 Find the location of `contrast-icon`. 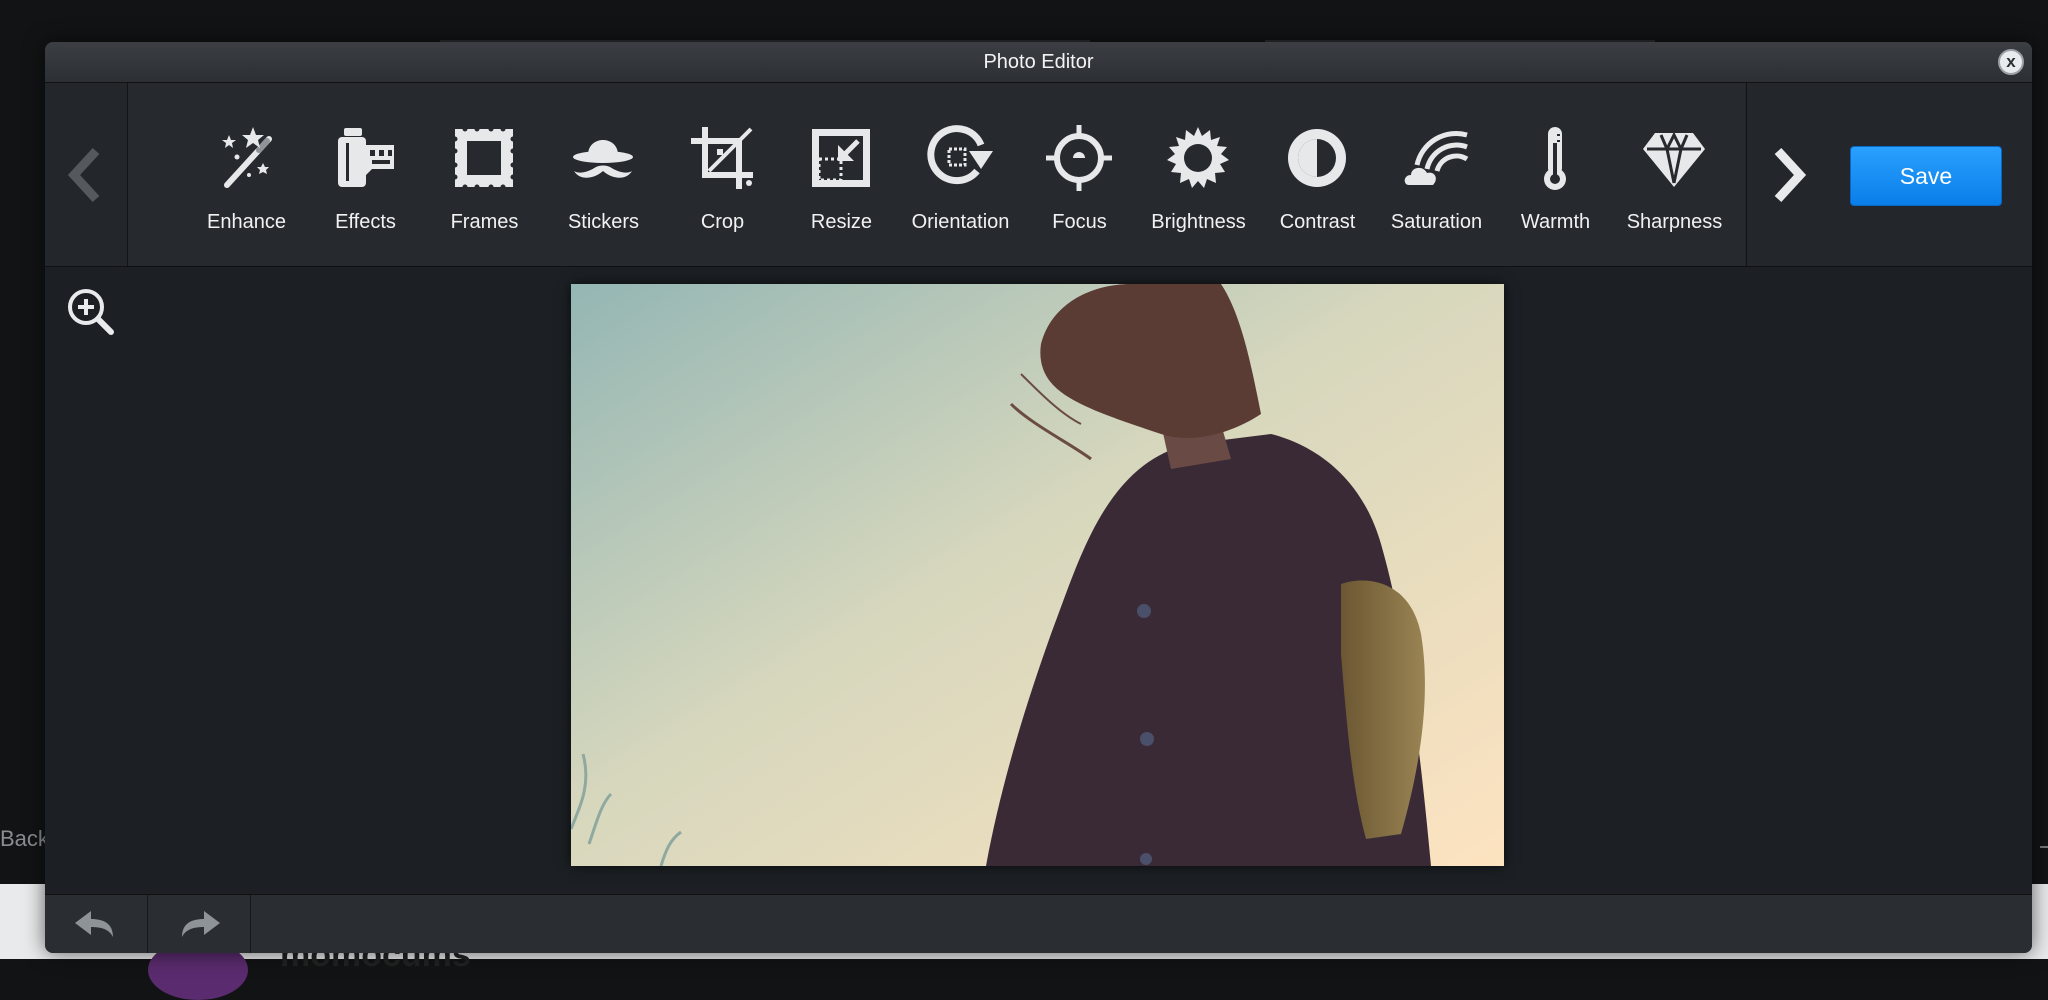

contrast-icon is located at coordinates (1317, 158).